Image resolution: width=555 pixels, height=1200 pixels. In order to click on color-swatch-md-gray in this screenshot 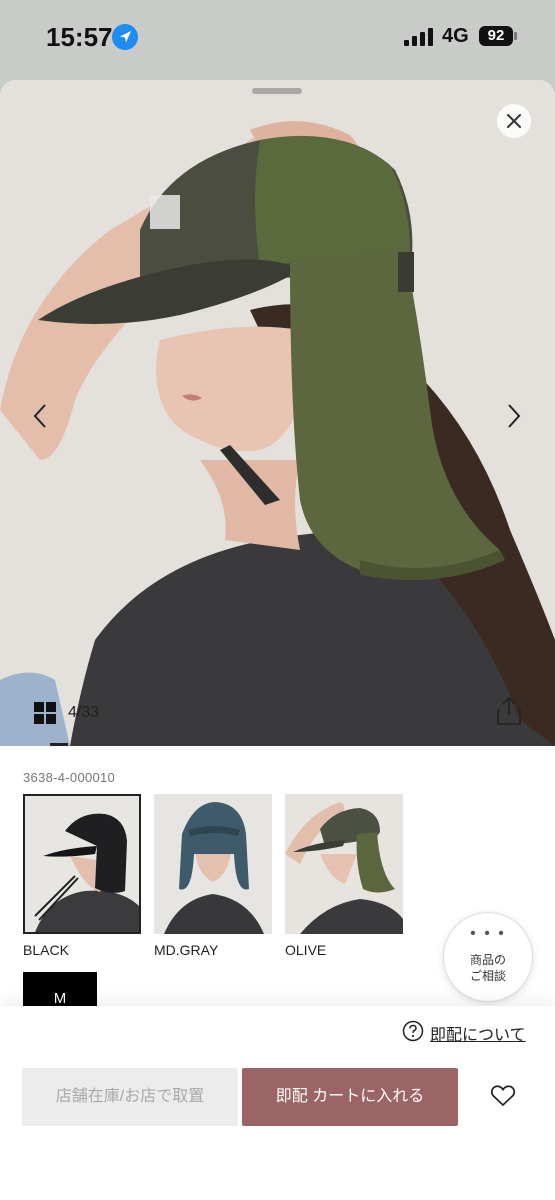, I will do `click(213, 864)`.